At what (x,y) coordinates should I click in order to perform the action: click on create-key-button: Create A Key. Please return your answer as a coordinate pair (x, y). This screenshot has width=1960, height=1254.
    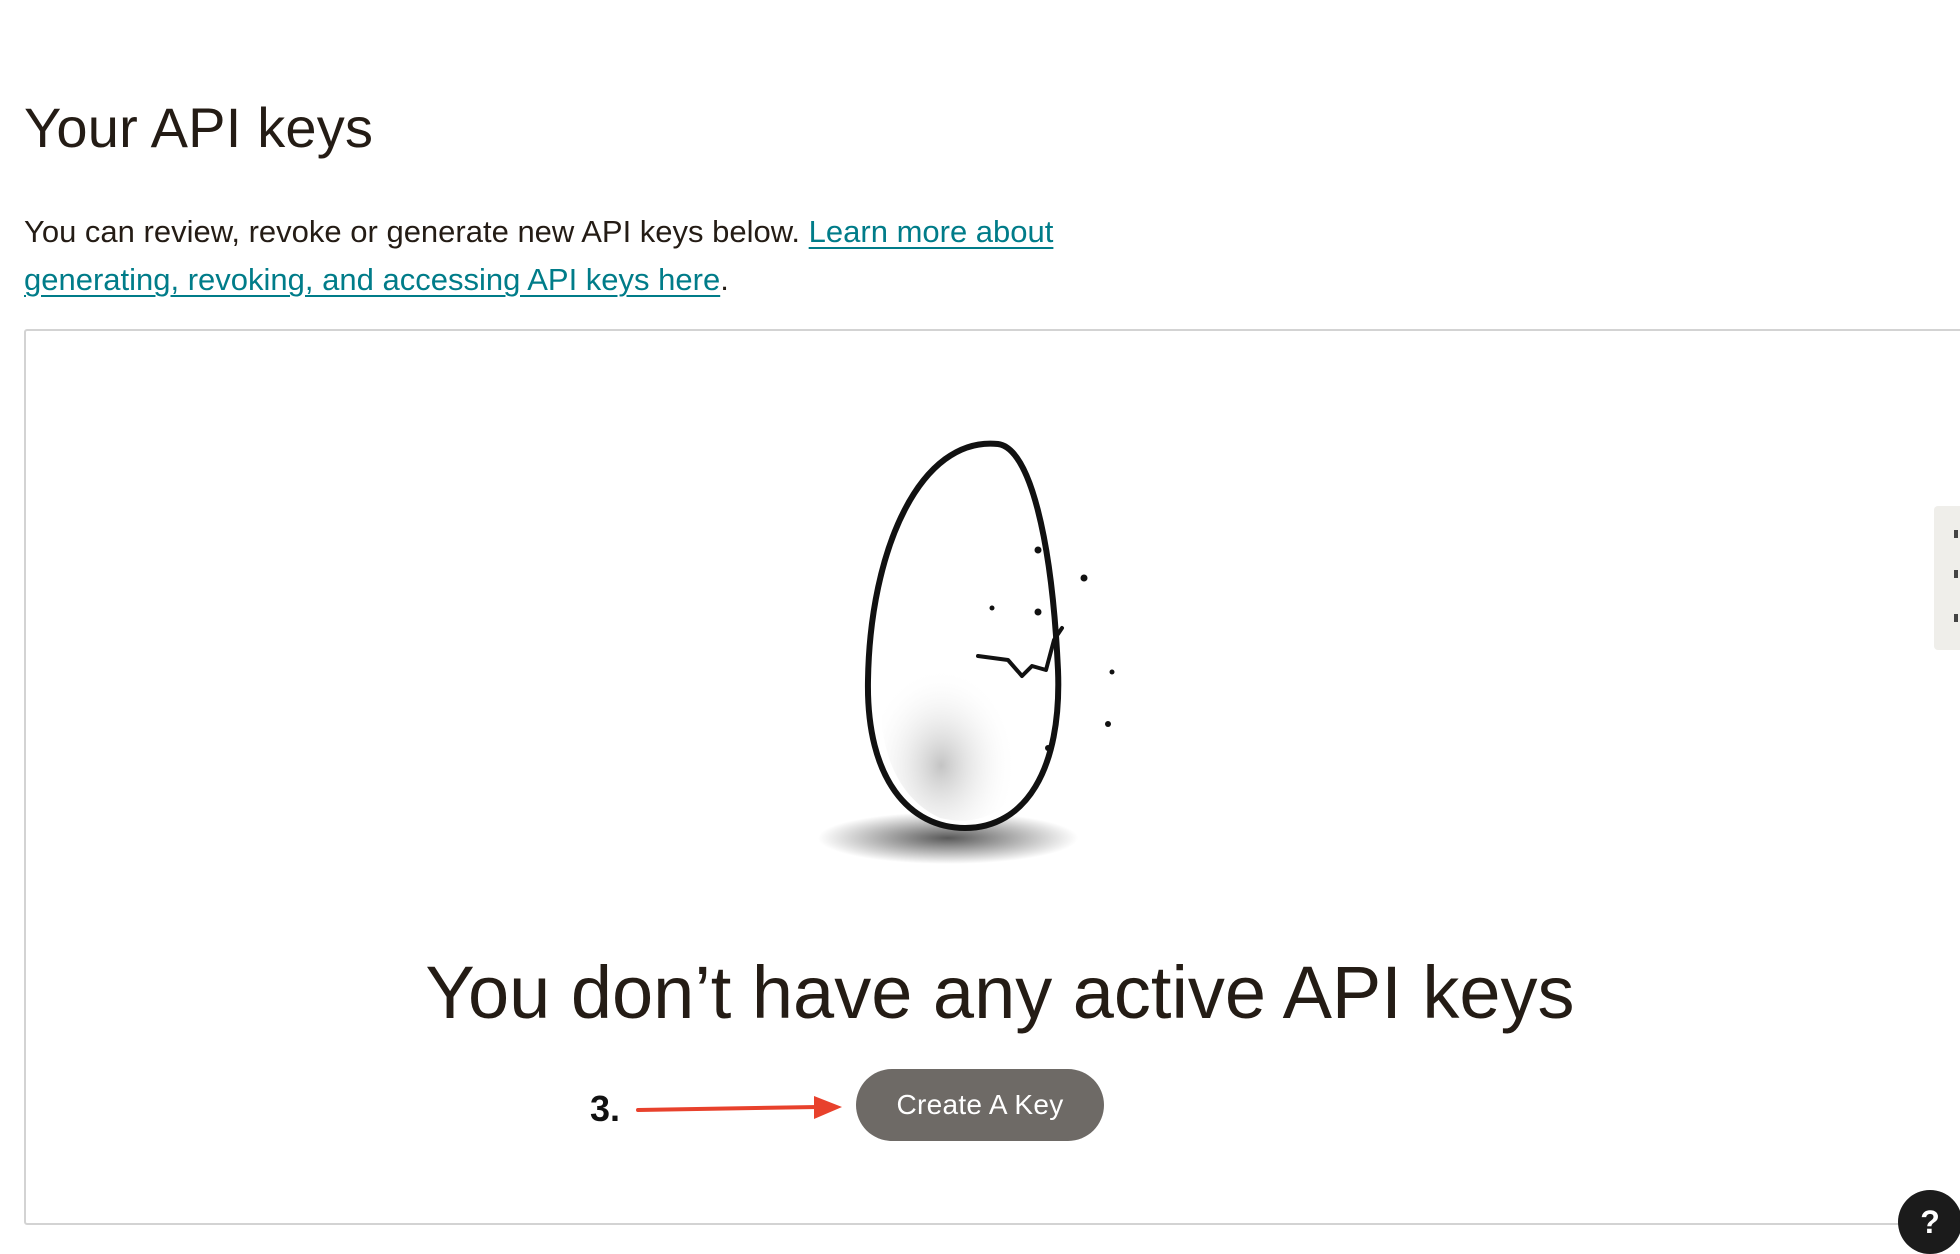
    Looking at the image, I should click on (980, 1105).